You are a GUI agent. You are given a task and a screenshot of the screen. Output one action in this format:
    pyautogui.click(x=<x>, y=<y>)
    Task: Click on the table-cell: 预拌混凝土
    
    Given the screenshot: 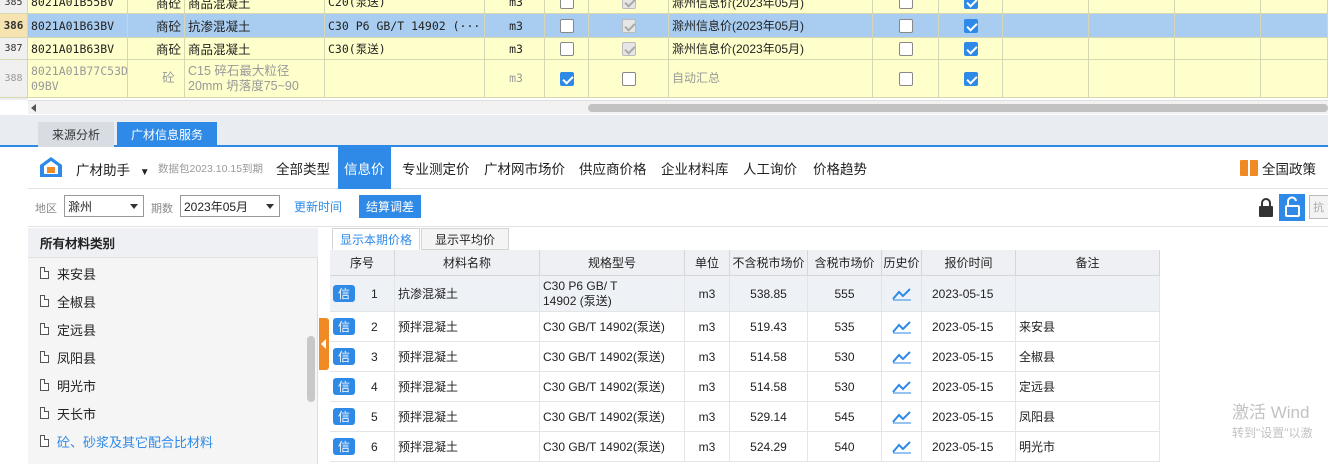 What is the action you would take?
    pyautogui.click(x=467, y=357)
    